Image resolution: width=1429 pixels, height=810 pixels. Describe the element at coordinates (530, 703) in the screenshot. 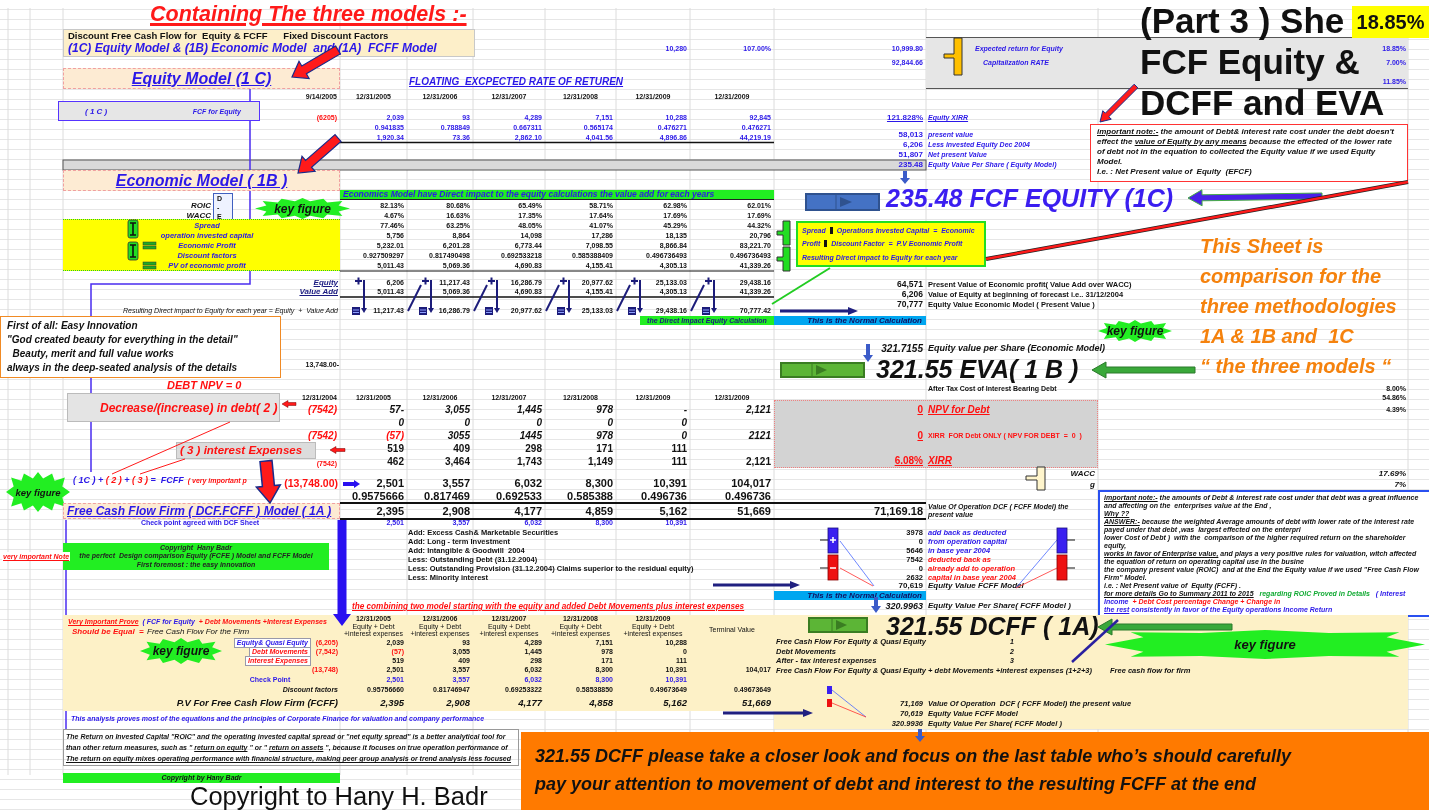

I see `table-cell: 4,177` at that location.